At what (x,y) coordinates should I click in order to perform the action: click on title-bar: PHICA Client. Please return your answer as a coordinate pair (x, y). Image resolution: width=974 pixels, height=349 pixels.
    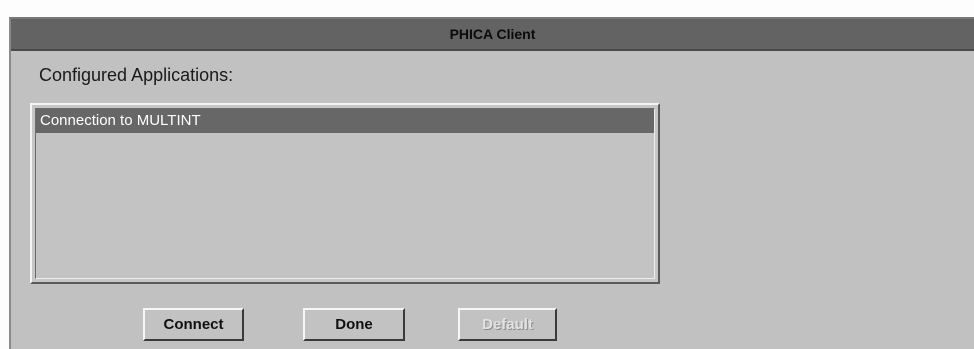
    Looking at the image, I should click on (492, 35).